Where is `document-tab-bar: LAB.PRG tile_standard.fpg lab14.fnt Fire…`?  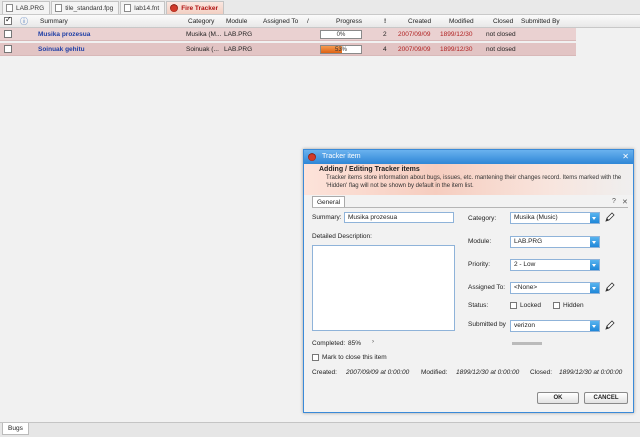
document-tab-bar: LAB.PRG tile_standard.fpg lab14.fnt Fire… is located at coordinates (320, 7).